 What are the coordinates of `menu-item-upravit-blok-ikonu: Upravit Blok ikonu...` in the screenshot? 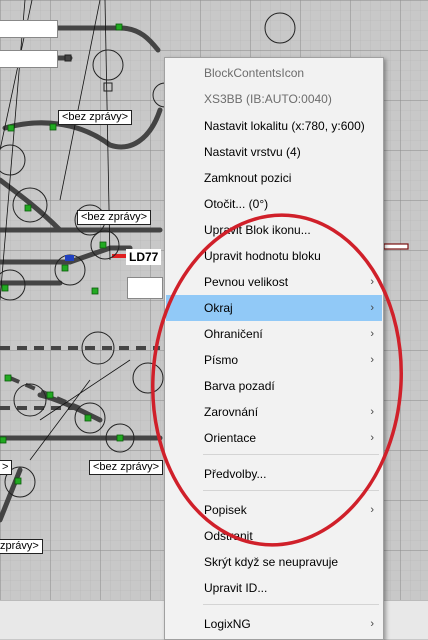 It's located at (274, 230).